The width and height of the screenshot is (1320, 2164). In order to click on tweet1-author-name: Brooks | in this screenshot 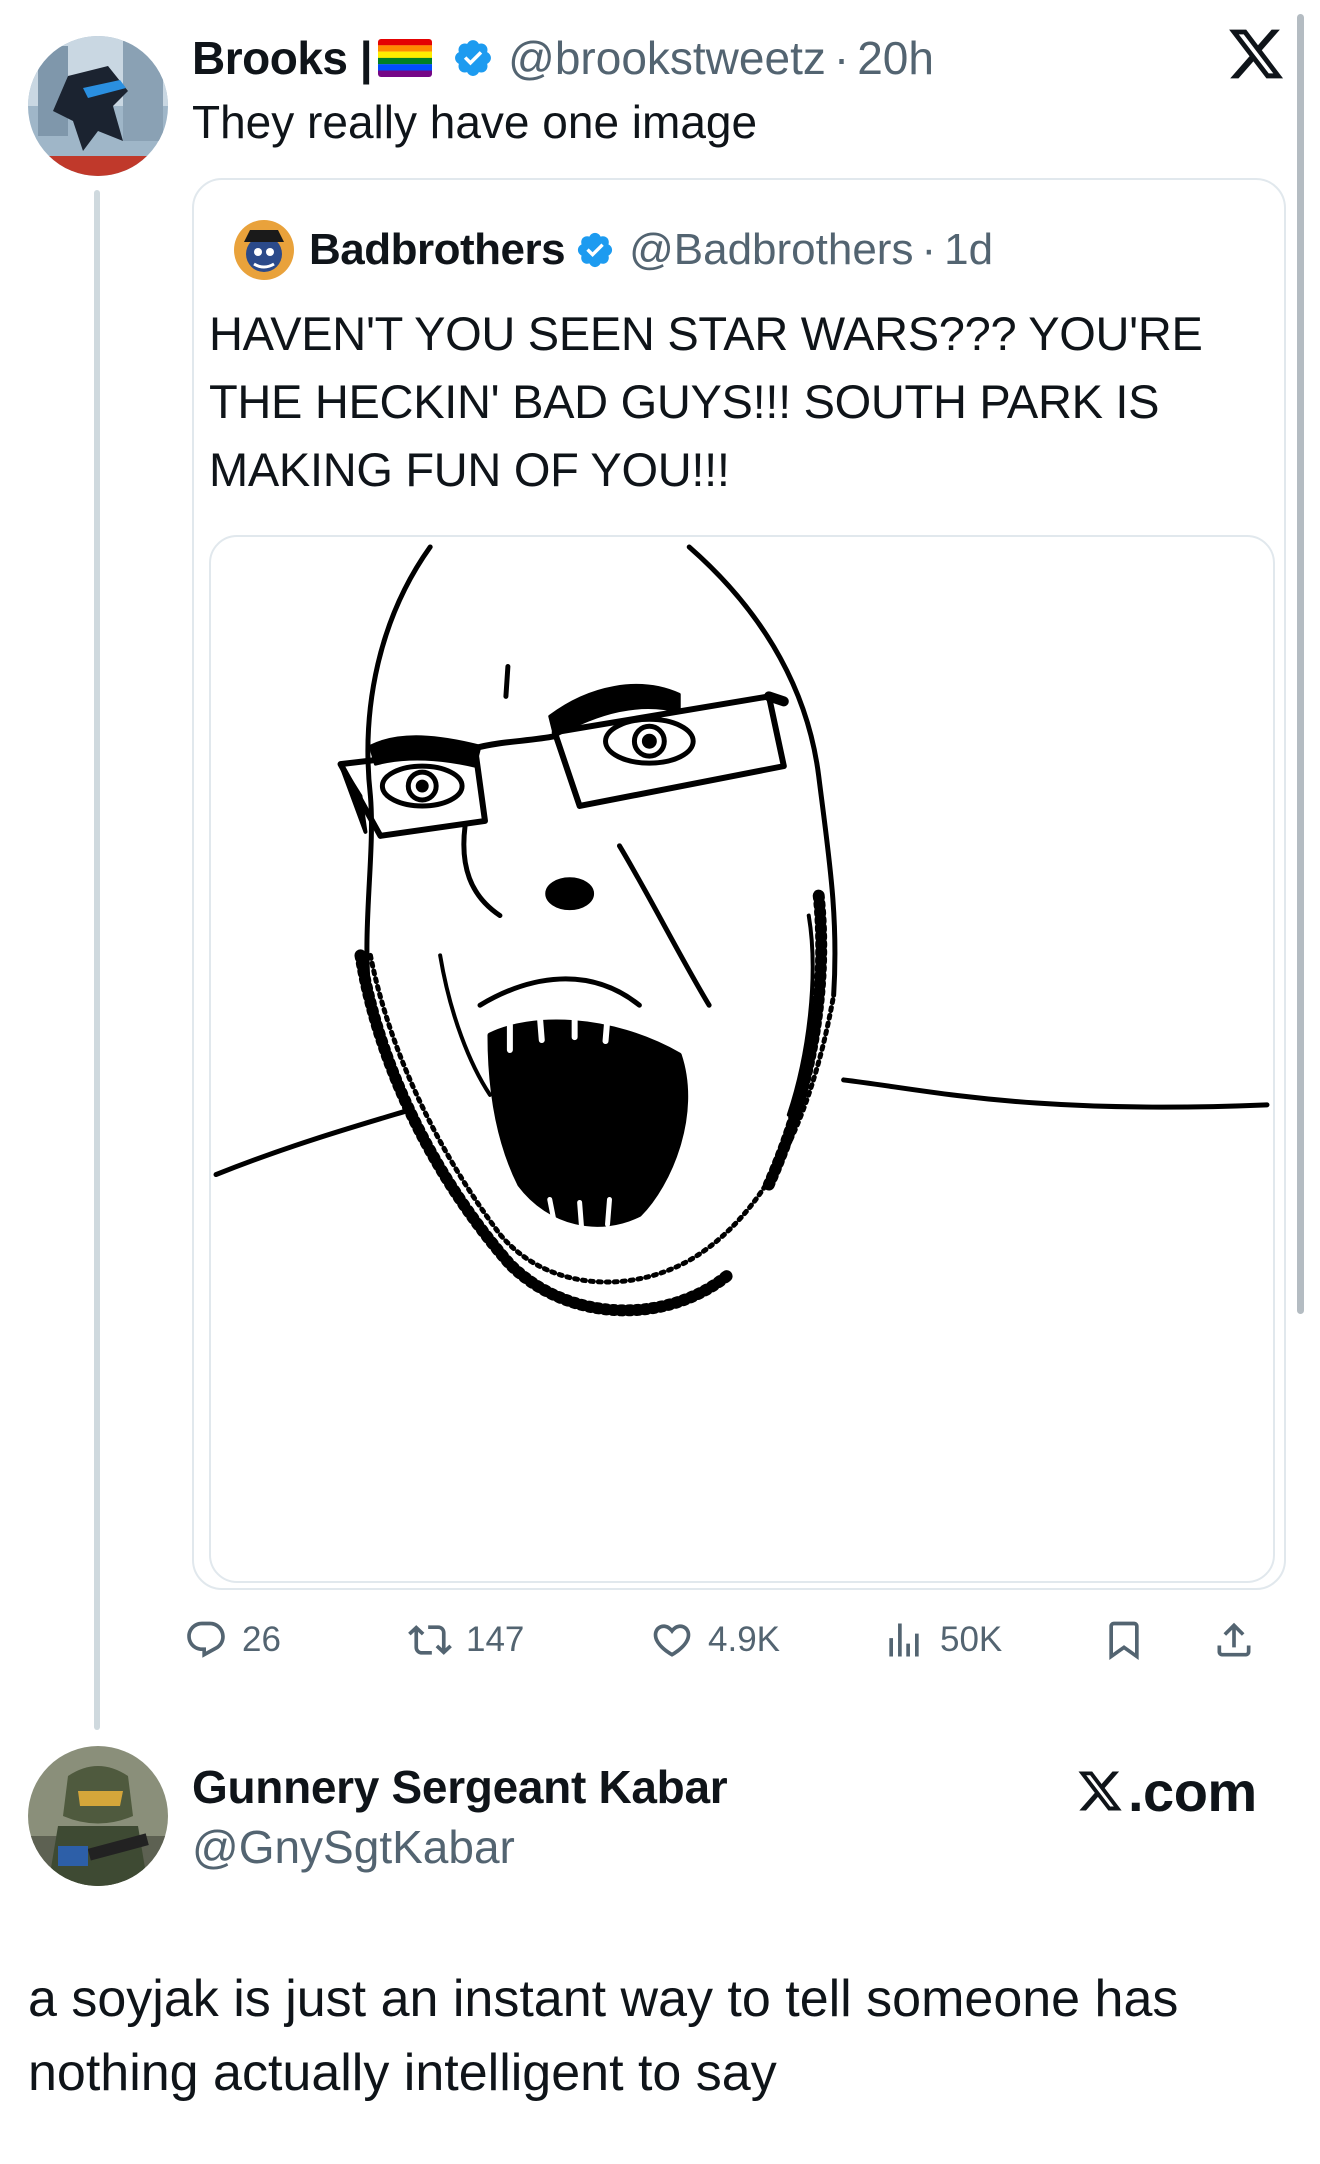, I will do `click(282, 58)`.